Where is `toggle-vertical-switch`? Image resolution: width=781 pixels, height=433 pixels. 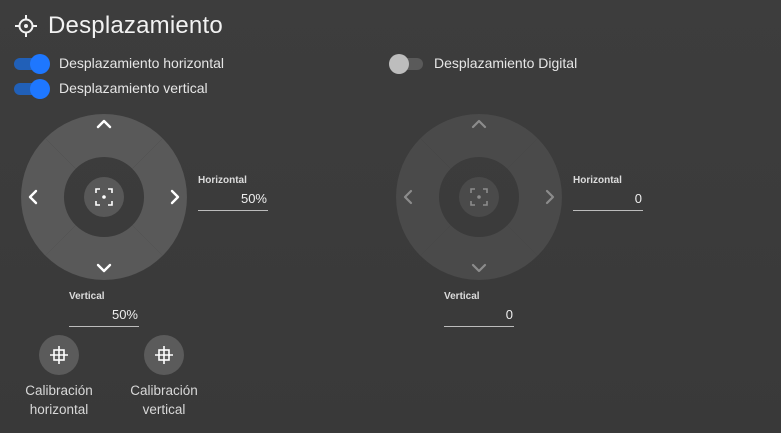
toggle-vertical-switch is located at coordinates (32, 89).